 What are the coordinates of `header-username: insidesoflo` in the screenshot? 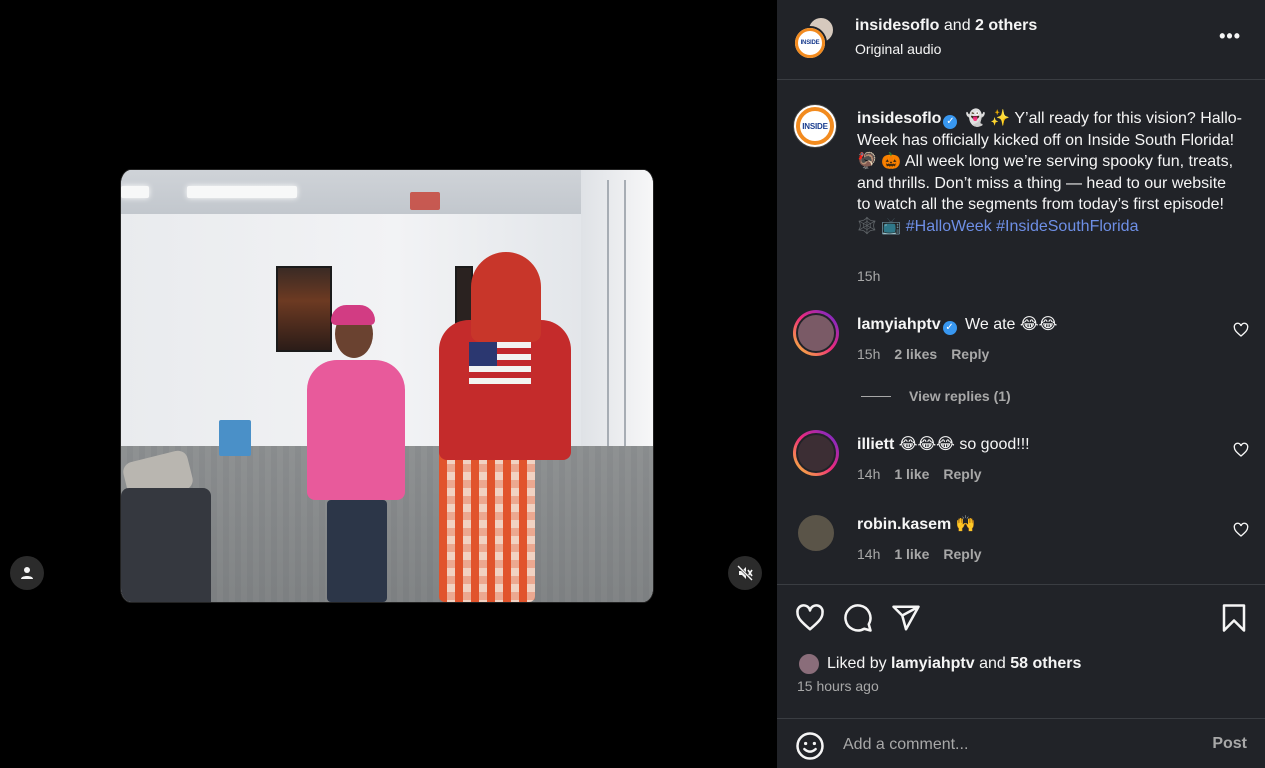 It's located at (897, 25).